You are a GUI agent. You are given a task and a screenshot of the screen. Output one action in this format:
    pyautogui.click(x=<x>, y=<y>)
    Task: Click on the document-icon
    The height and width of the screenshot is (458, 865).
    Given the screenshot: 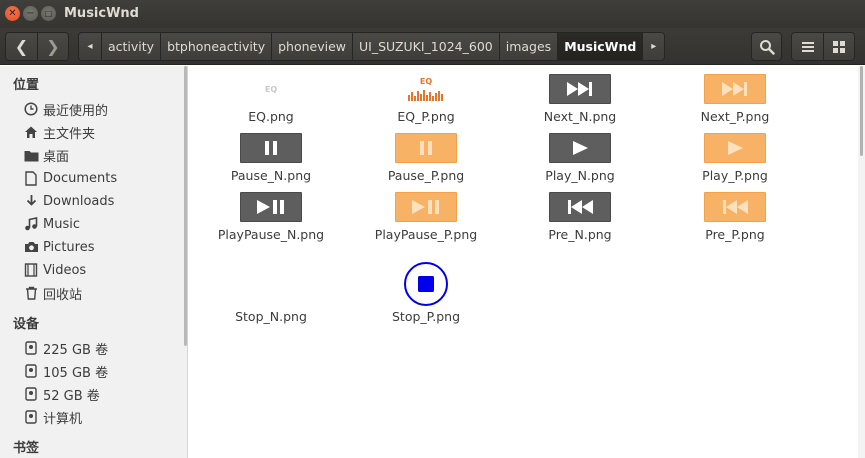 What is the action you would take?
    pyautogui.click(x=31, y=178)
    